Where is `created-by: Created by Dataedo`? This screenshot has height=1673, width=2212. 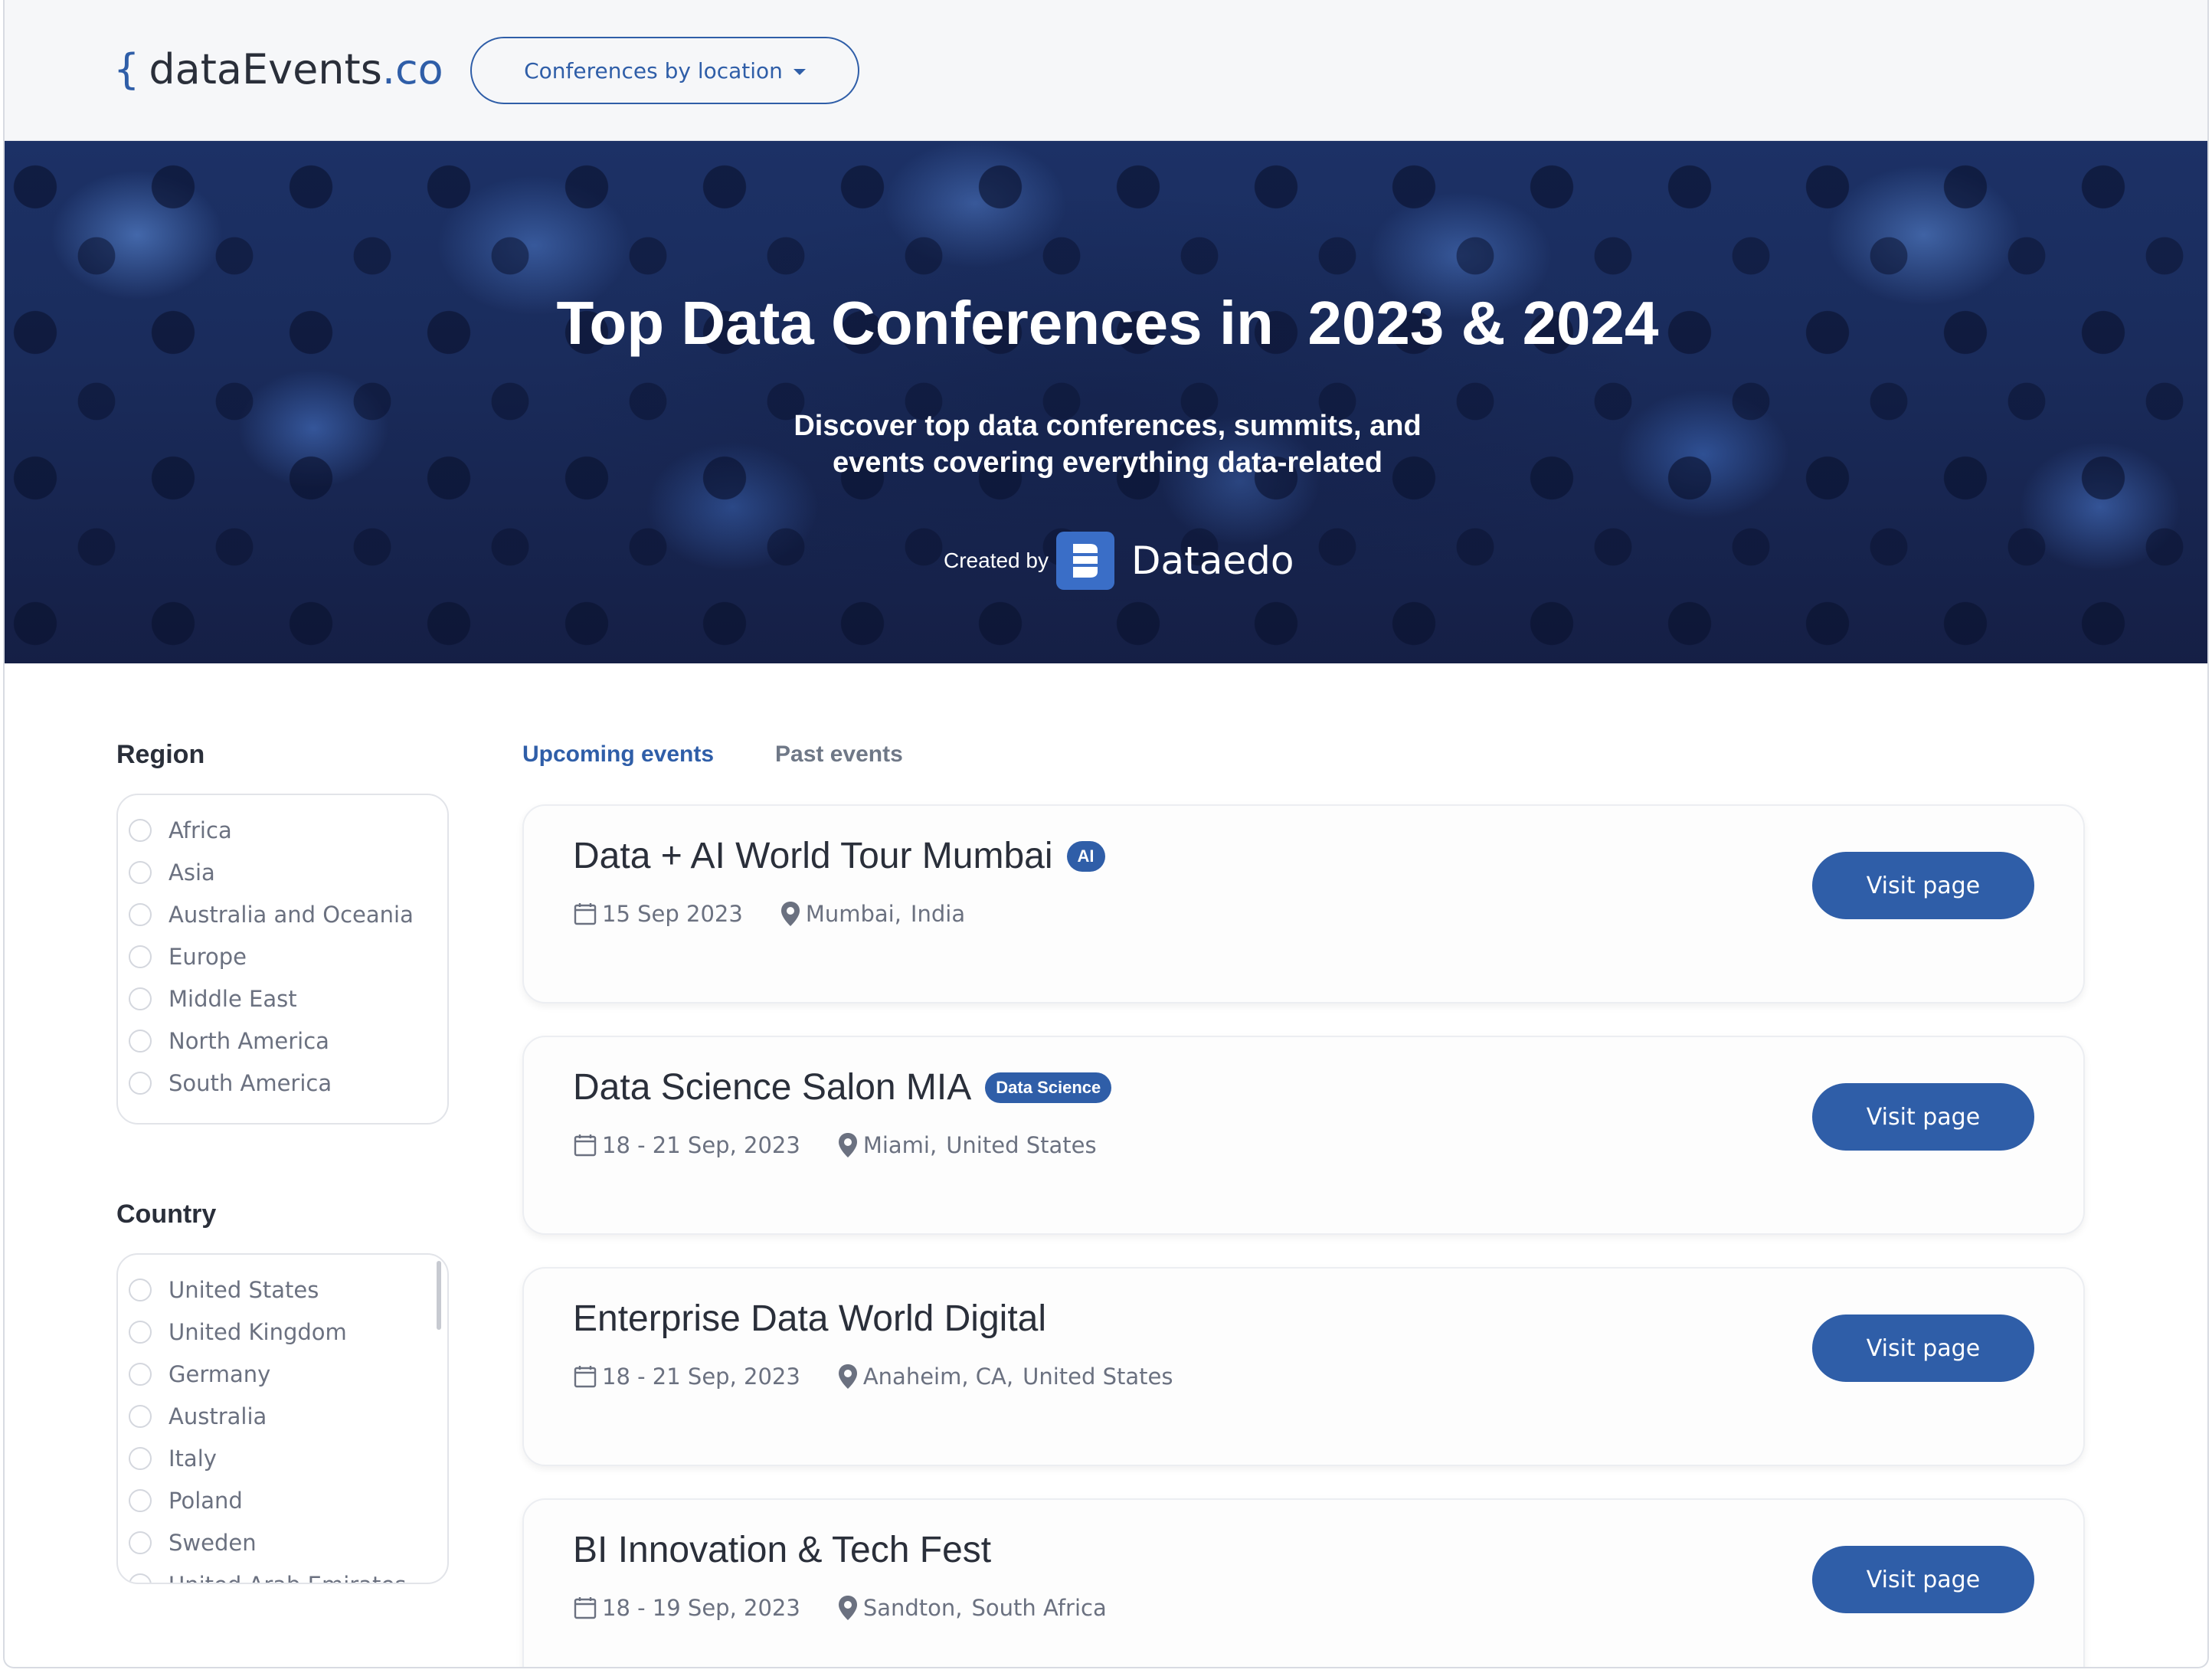 created-by: Created by Dataedo is located at coordinates (1119, 561).